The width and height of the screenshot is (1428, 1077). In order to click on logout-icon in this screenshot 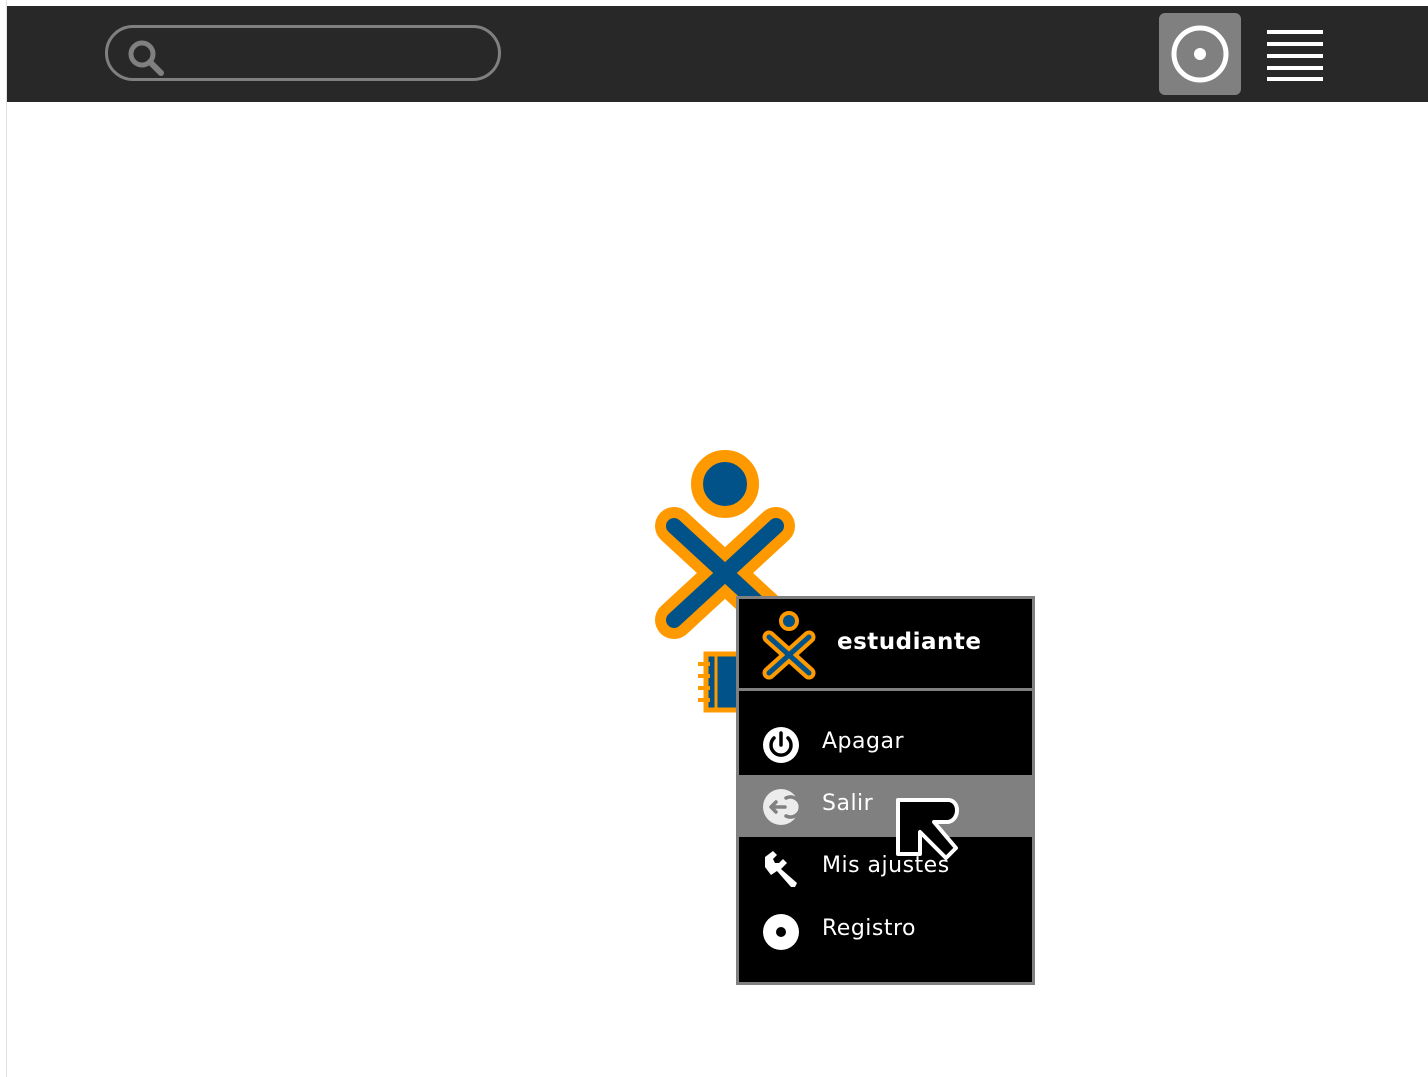, I will do `click(782, 807)`.